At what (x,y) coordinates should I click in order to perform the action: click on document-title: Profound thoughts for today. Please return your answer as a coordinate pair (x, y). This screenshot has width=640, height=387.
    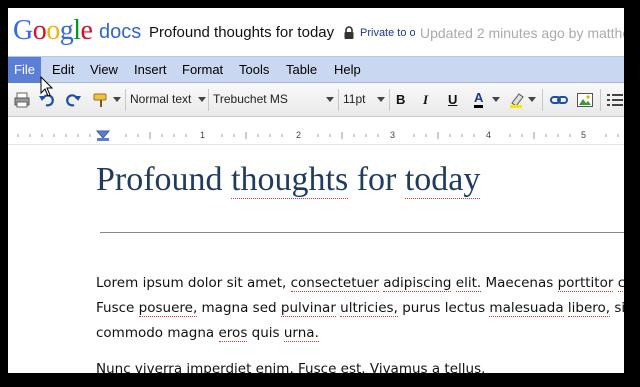
    Looking at the image, I should click on (241, 32).